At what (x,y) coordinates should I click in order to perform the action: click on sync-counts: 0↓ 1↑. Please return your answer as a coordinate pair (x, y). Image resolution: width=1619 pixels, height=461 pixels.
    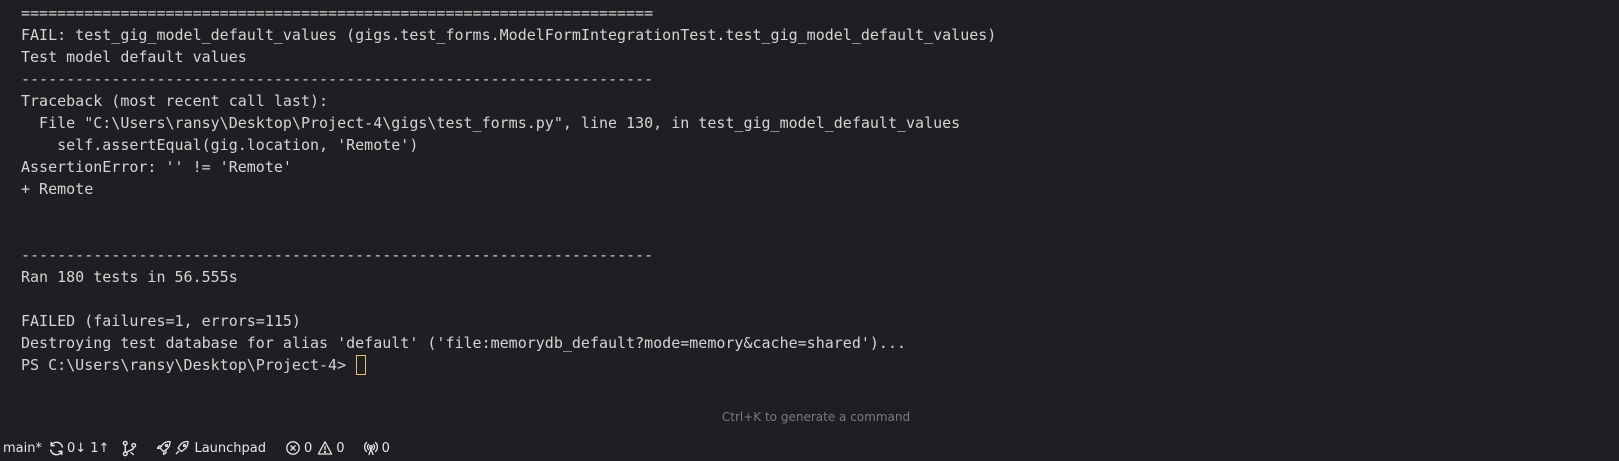
    Looking at the image, I should click on (88, 448).